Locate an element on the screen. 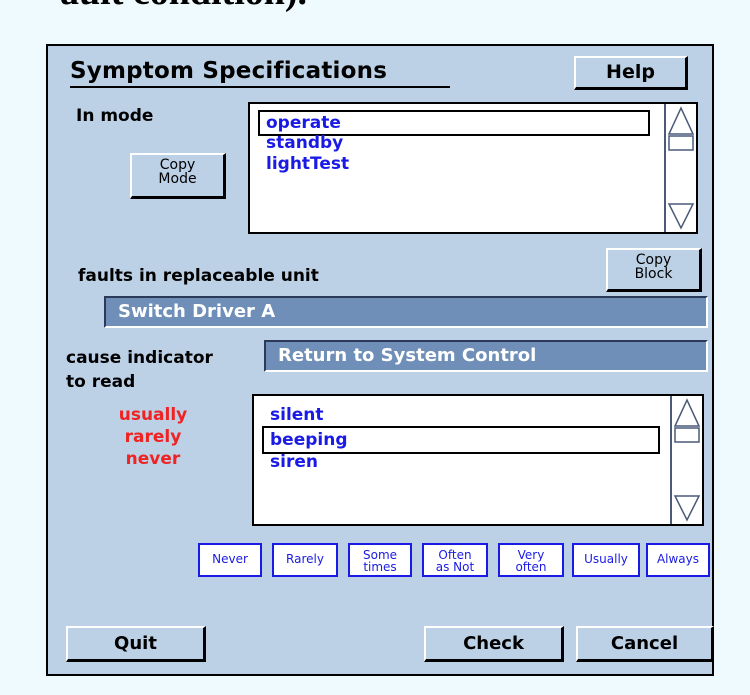 The image size is (750, 695). copy-mode-button: Copy Mode is located at coordinates (178, 176).